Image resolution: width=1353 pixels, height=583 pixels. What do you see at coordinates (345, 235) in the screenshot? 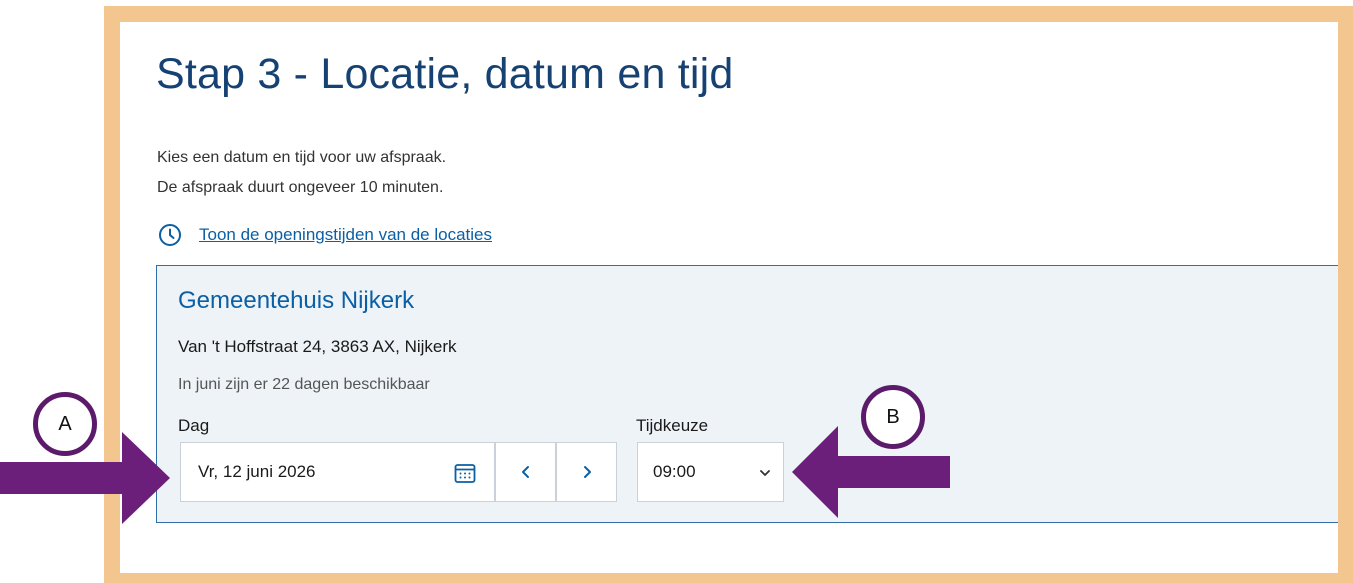
I see `opening-hours-link: Toon de openingstijden van de locaties` at bounding box center [345, 235].